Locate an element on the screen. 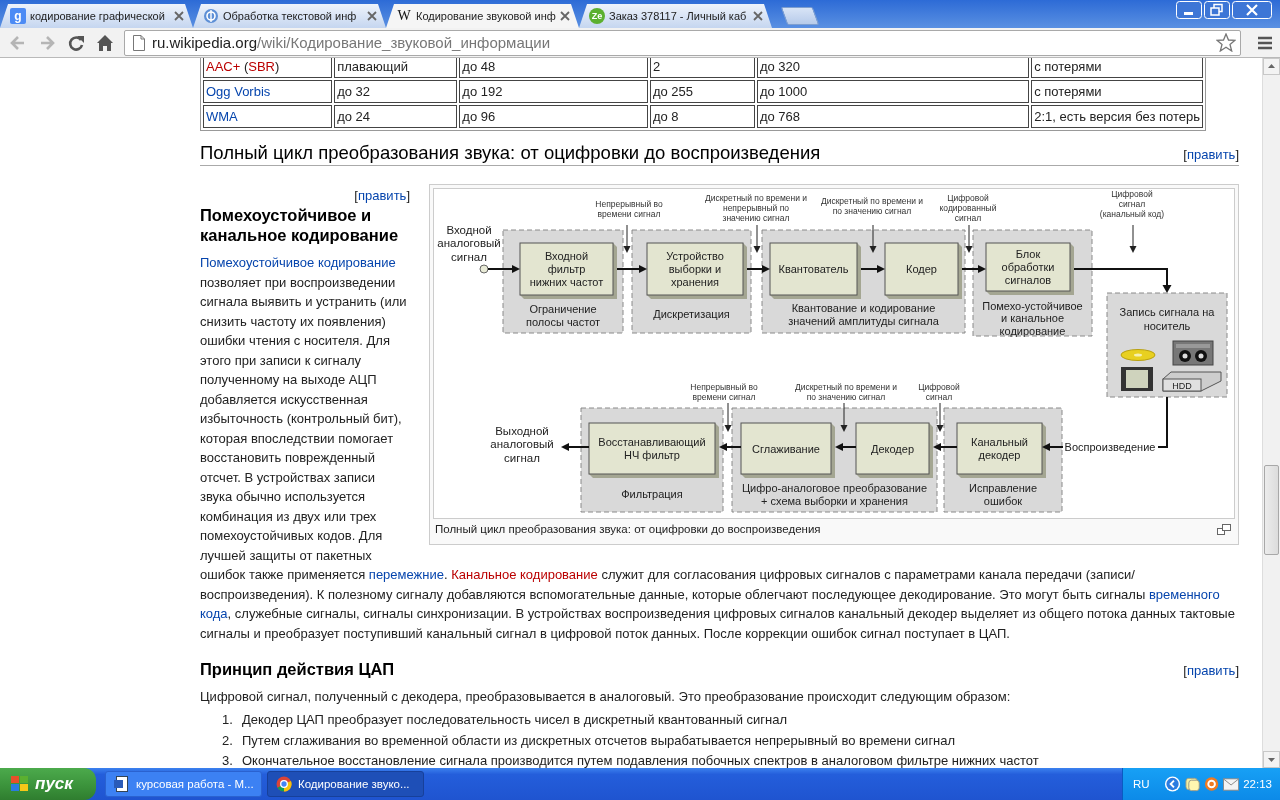 This screenshot has height=800, width=1280. enlarge-icon is located at coordinates (1224, 529).